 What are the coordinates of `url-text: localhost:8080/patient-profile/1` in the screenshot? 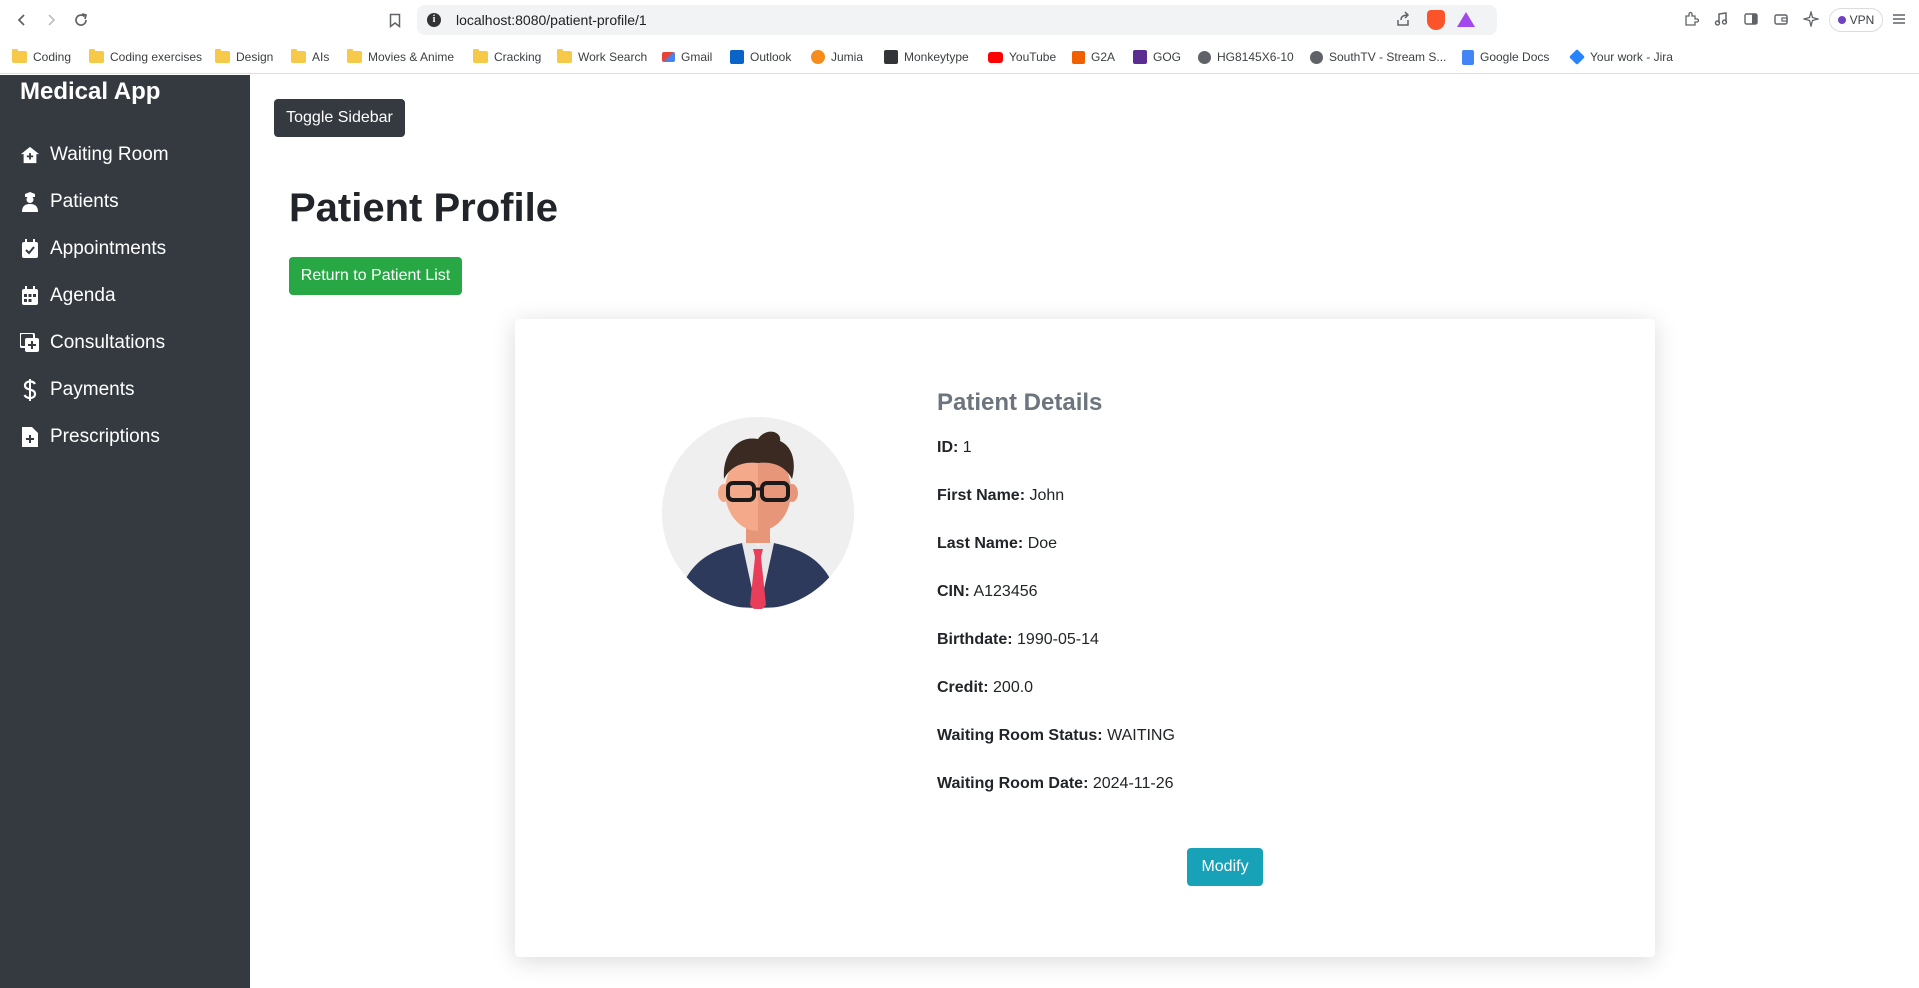 It's located at (551, 20).